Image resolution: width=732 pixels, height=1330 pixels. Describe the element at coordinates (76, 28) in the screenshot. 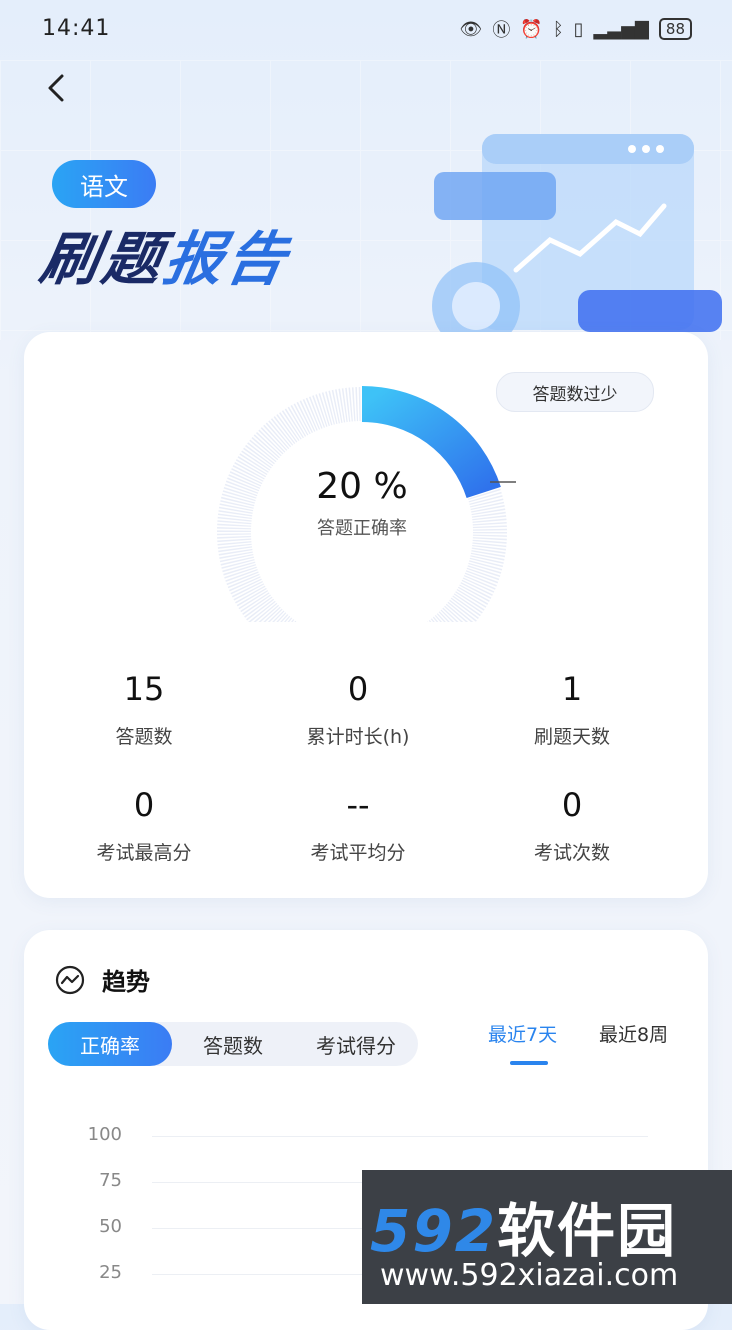

I see `status-time: 14:41` at that location.